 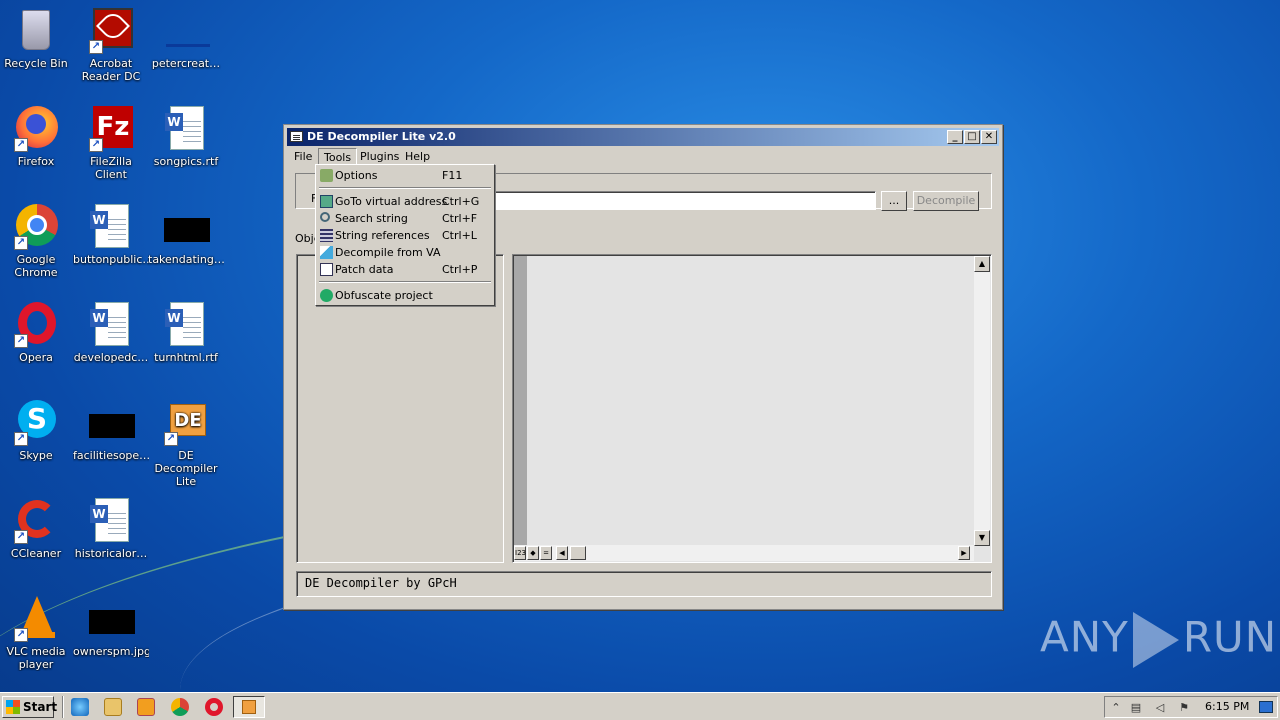 I want to click on menu-item-label: GoTo virtual address, so click(x=391, y=201).